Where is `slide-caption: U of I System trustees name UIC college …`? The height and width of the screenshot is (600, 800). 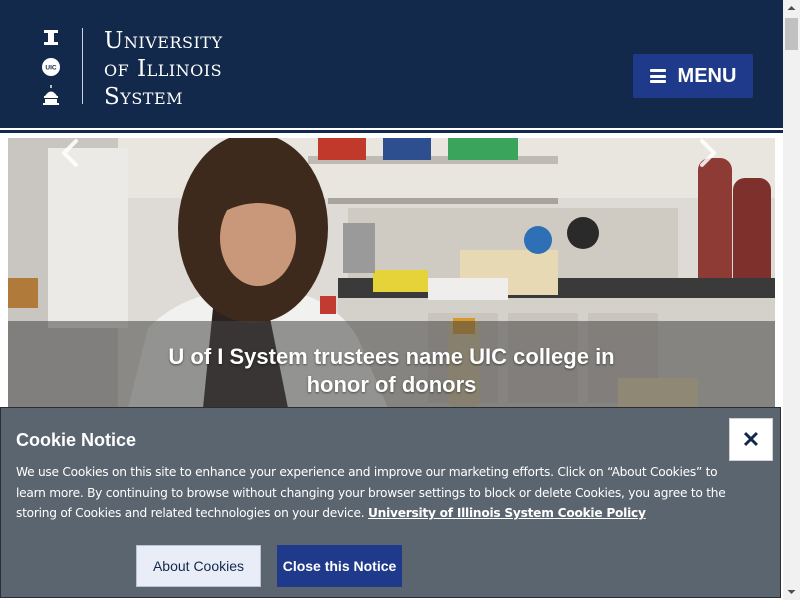 slide-caption: U of I System trustees name UIC college … is located at coordinates (391, 371).